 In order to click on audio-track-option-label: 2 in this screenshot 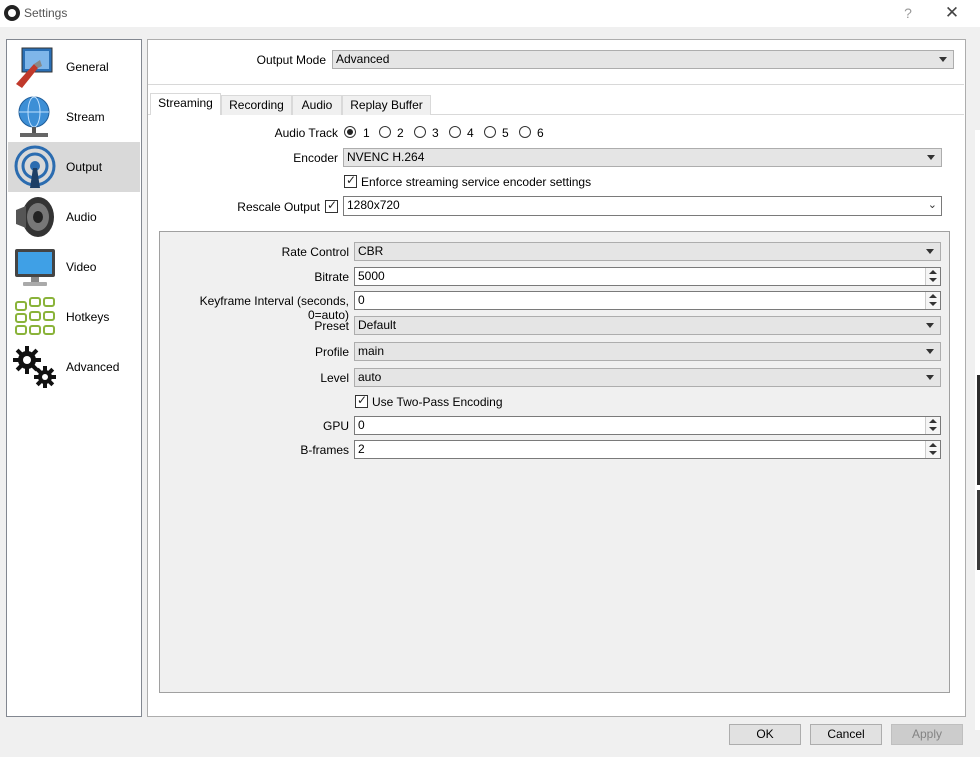, I will do `click(400, 133)`.